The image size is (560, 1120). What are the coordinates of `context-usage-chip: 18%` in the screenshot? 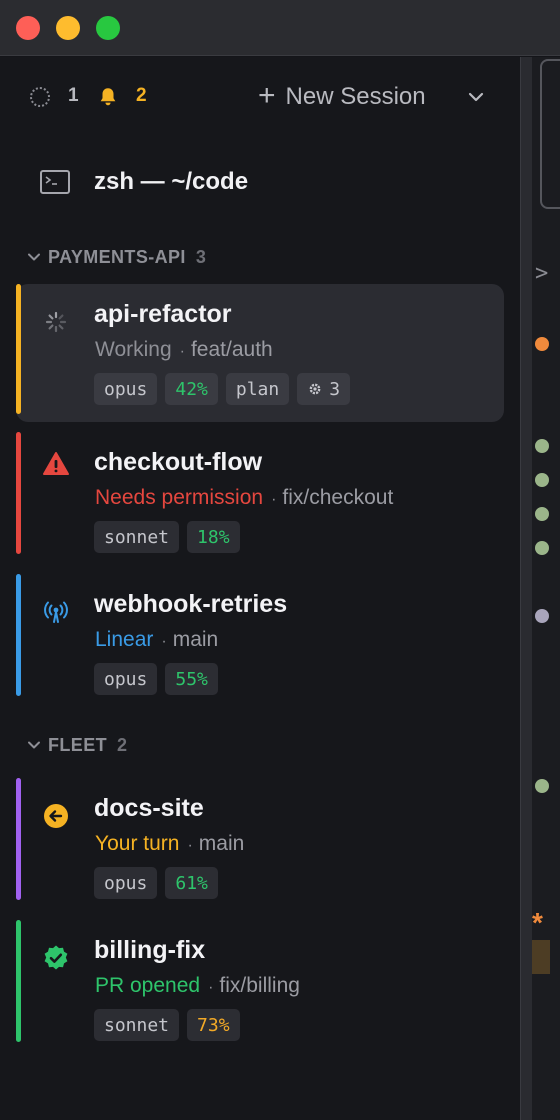 It's located at (213, 537).